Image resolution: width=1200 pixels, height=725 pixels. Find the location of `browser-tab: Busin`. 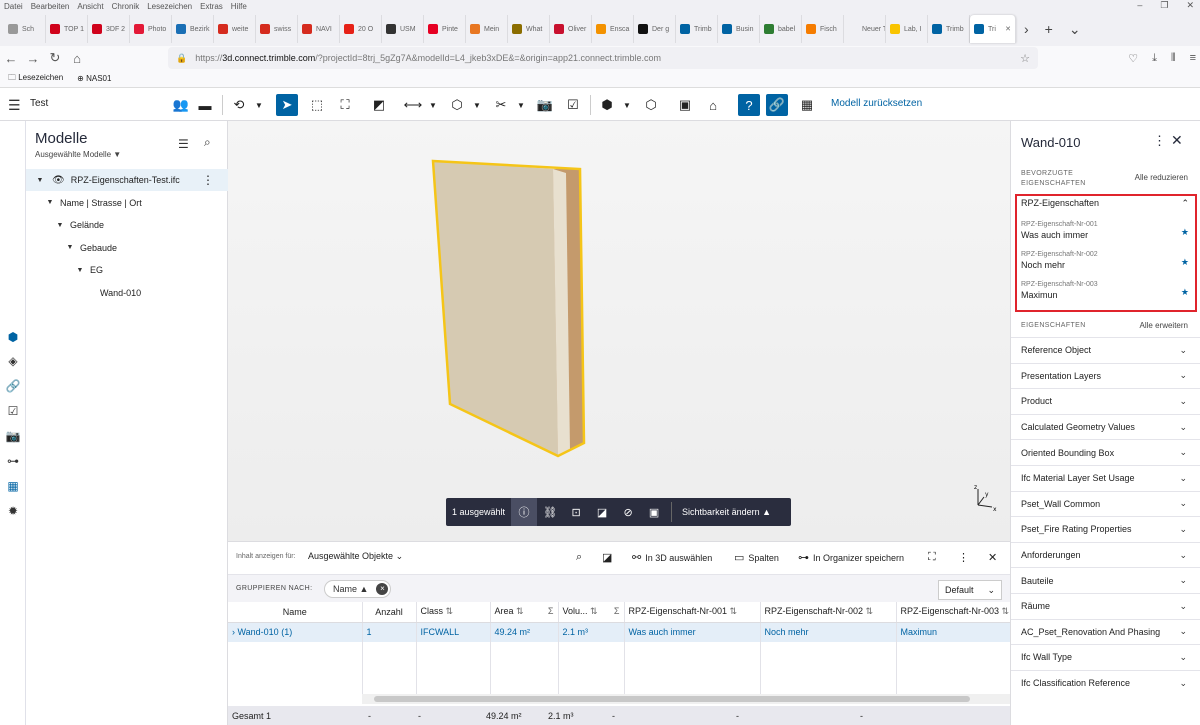

browser-tab: Busin is located at coordinates (739, 29).